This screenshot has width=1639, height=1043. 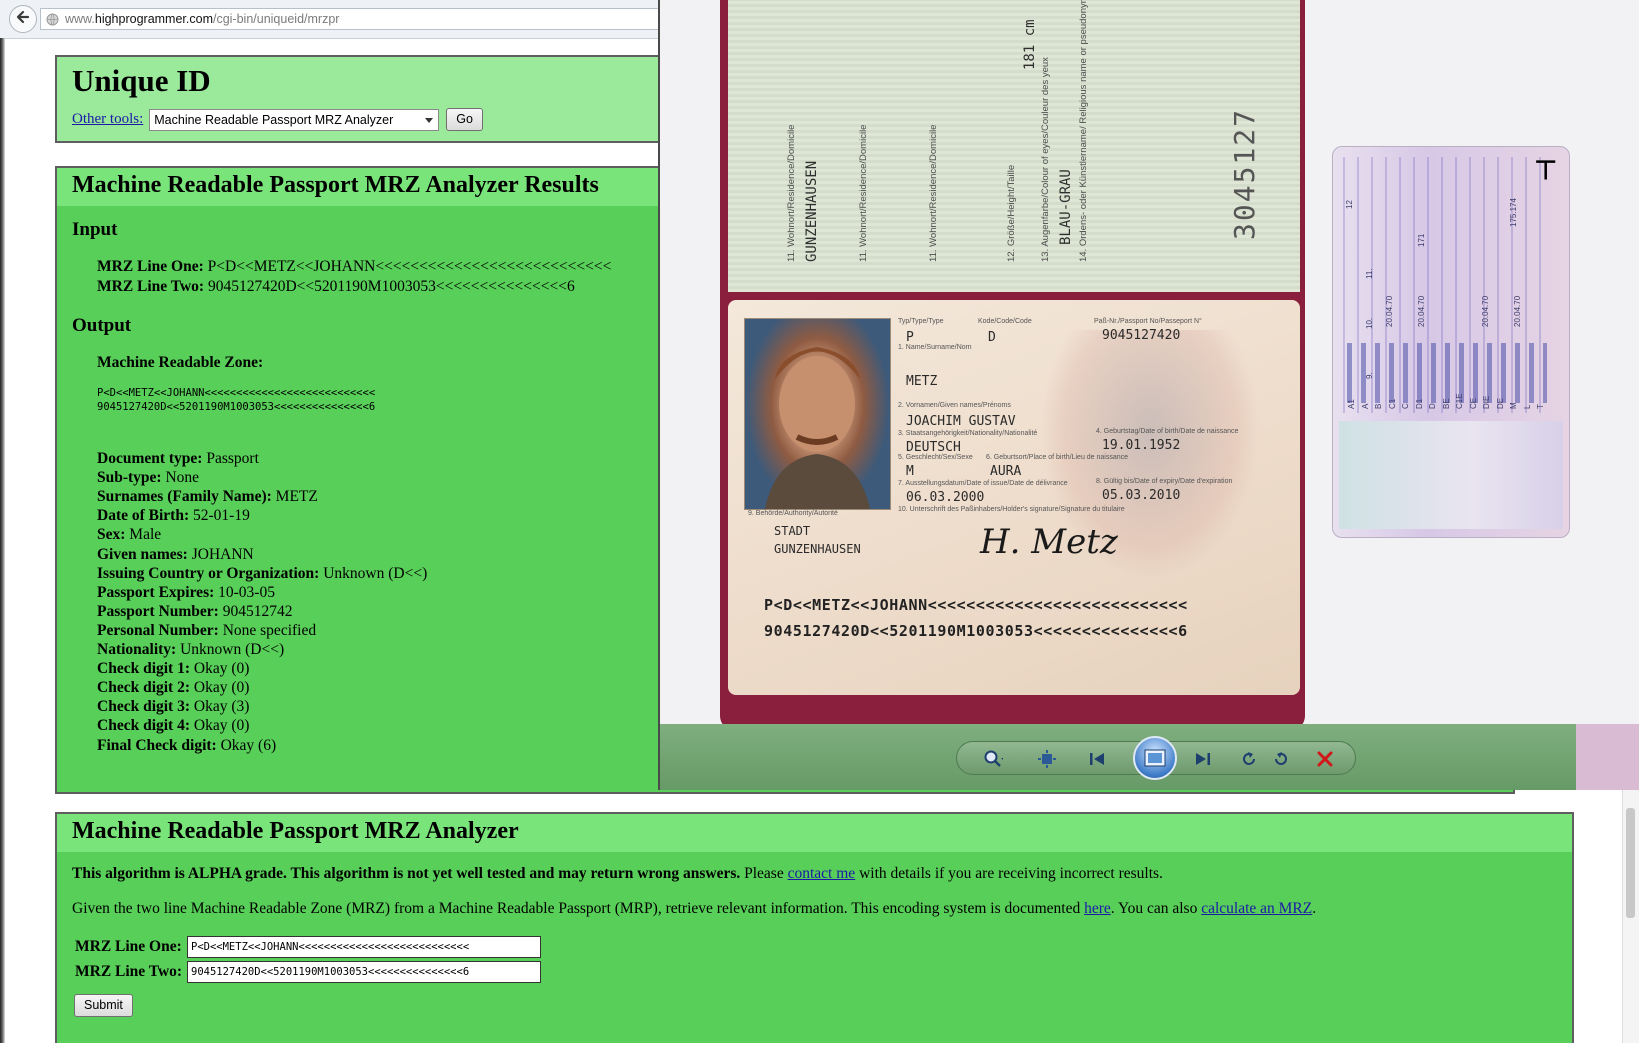 I want to click on given-names-label: 2. Vornamen/Given names/Prénoms, so click(x=954, y=405).